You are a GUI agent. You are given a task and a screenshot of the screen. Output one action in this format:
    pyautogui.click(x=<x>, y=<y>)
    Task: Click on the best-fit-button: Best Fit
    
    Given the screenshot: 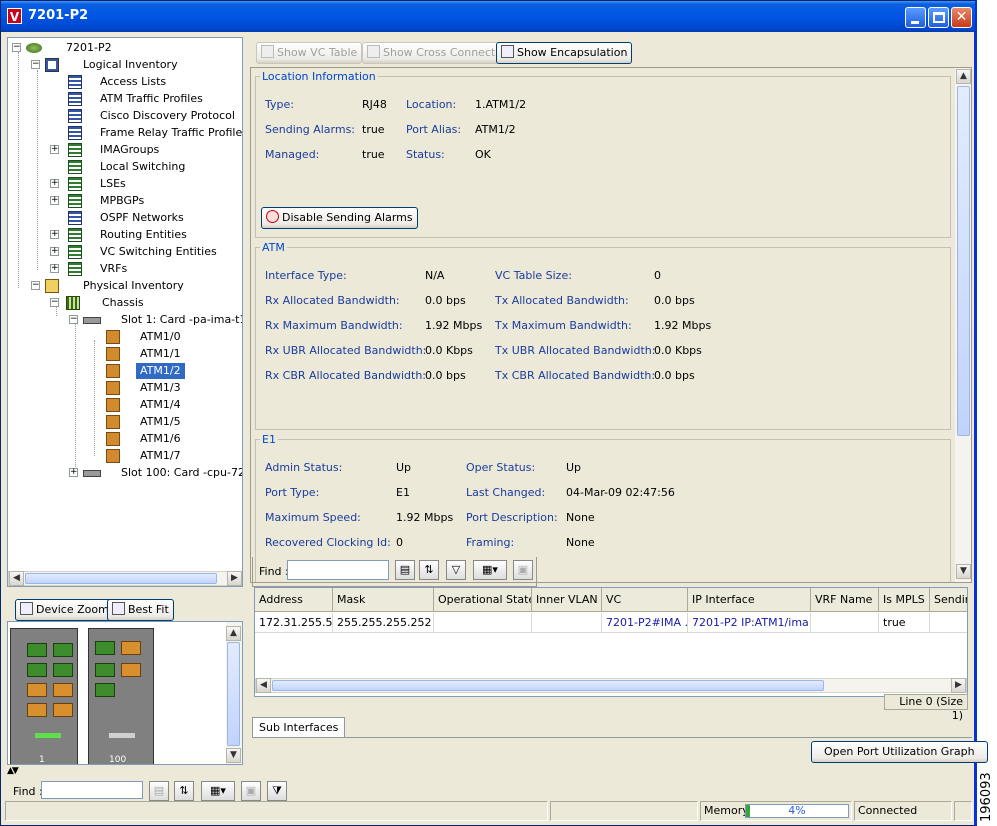 What is the action you would take?
    pyautogui.click(x=140, y=610)
    